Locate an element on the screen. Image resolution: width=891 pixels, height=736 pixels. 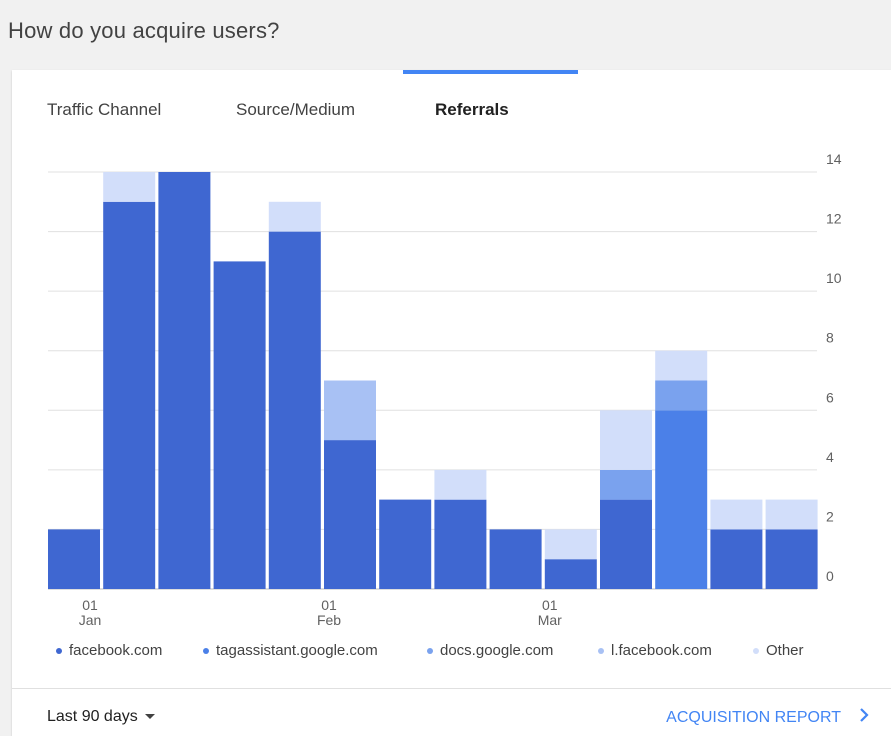
acquisition-report-link: ACQUISITION REPORT is located at coordinates (767, 717).